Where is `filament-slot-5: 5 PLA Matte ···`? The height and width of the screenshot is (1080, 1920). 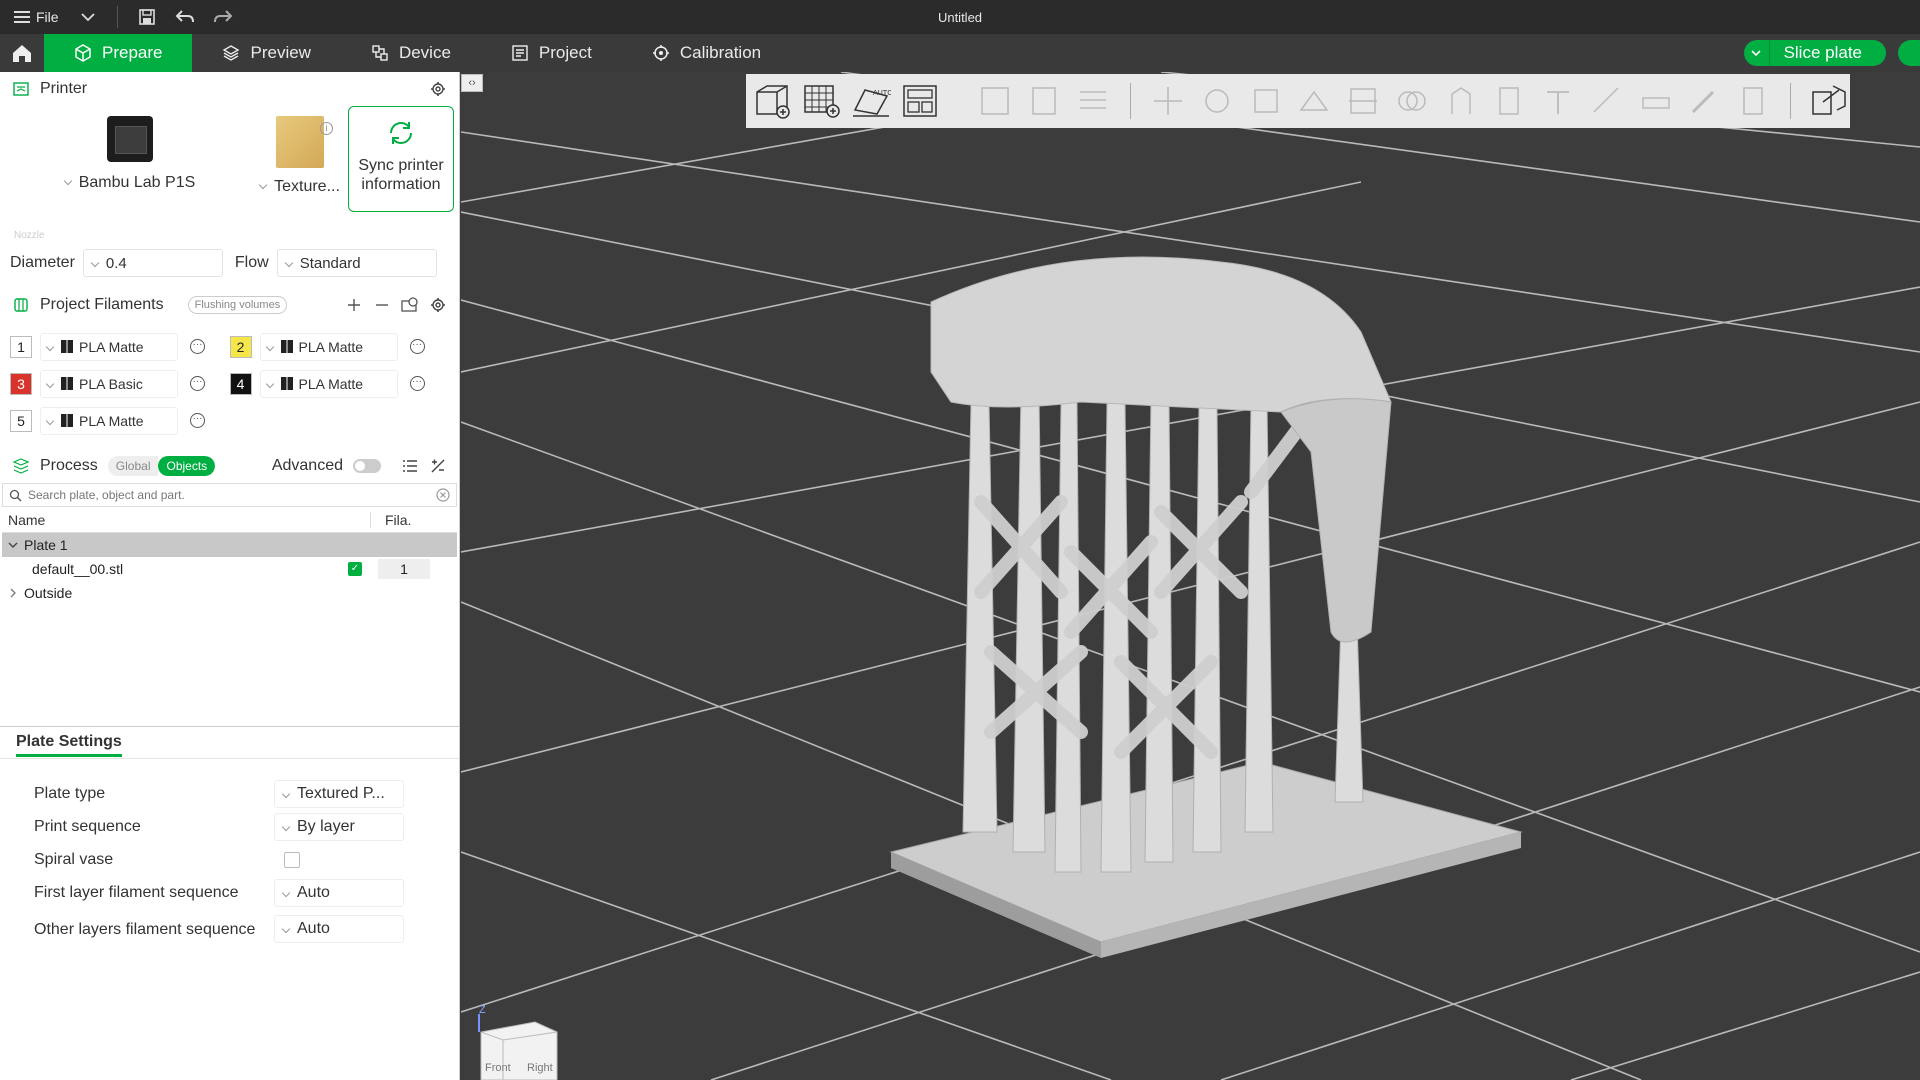 filament-slot-5: 5 PLA Matte ··· is located at coordinates (126, 420).